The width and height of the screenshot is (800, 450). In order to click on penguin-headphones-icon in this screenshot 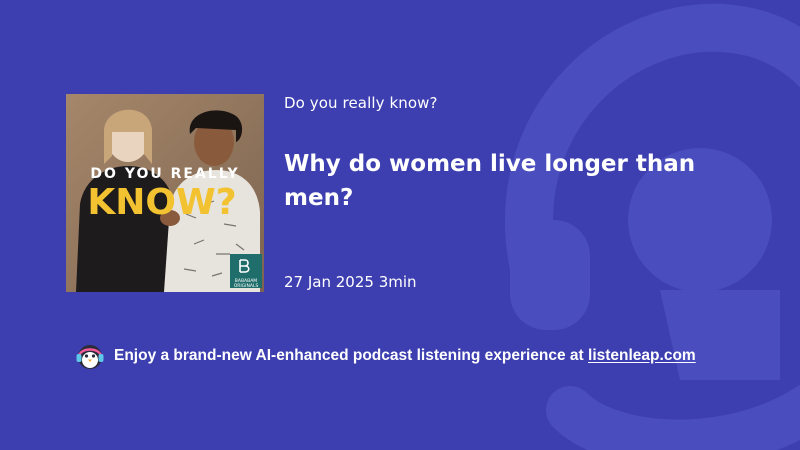, I will do `click(90, 357)`.